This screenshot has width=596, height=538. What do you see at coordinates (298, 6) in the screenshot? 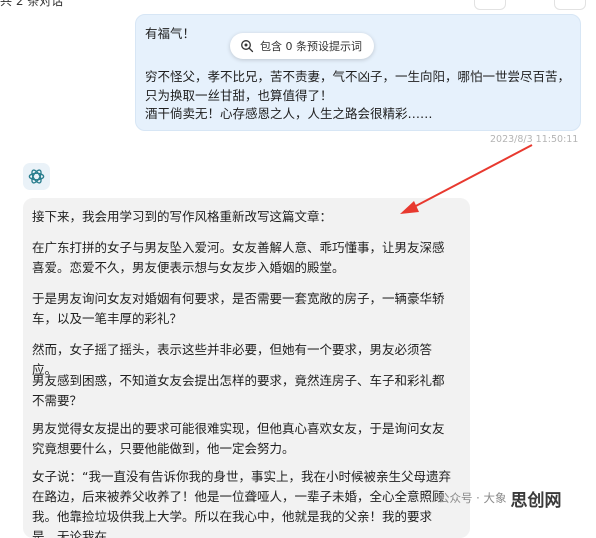
I see `top-bar: 共 2 条对话` at bounding box center [298, 6].